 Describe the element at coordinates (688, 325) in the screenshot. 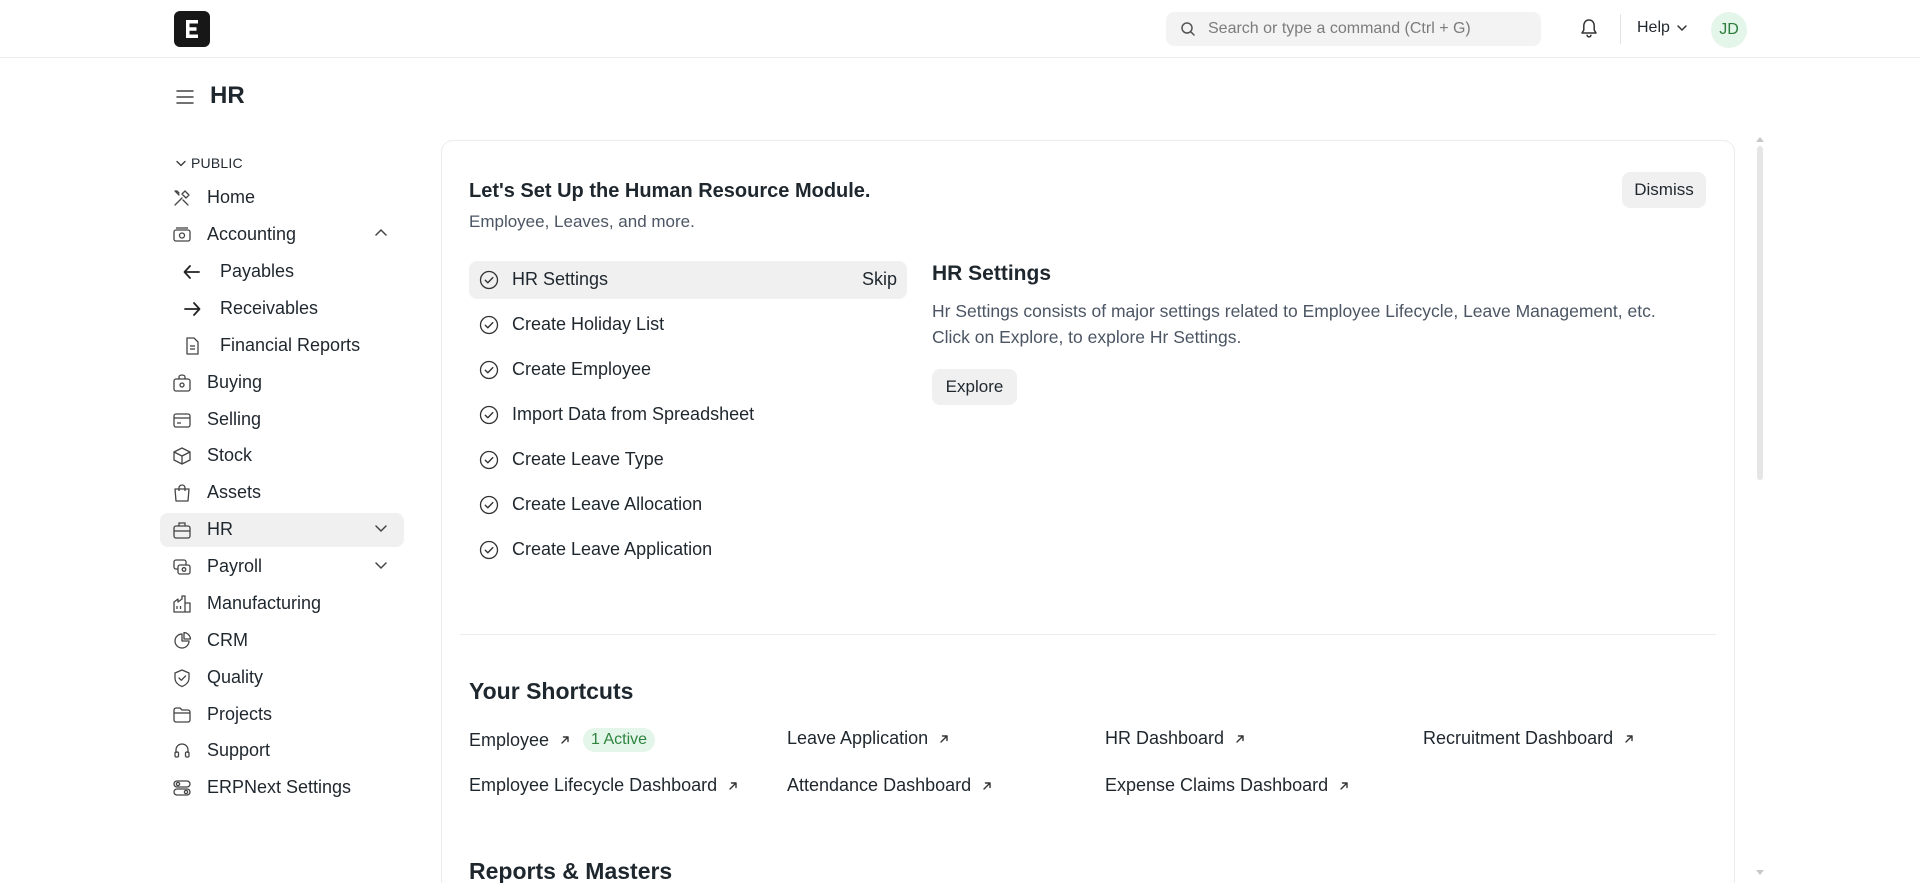

I see `onboarding-step-create-holiday-list: Create Holiday List` at that location.